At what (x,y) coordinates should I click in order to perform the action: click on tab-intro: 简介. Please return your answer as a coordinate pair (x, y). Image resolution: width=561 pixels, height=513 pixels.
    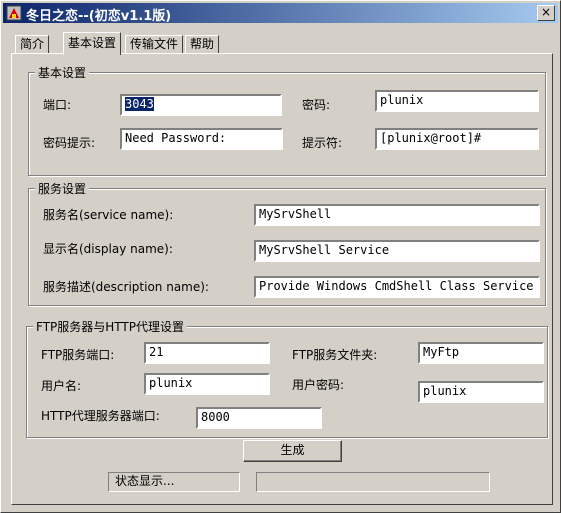
    Looking at the image, I should click on (32, 44).